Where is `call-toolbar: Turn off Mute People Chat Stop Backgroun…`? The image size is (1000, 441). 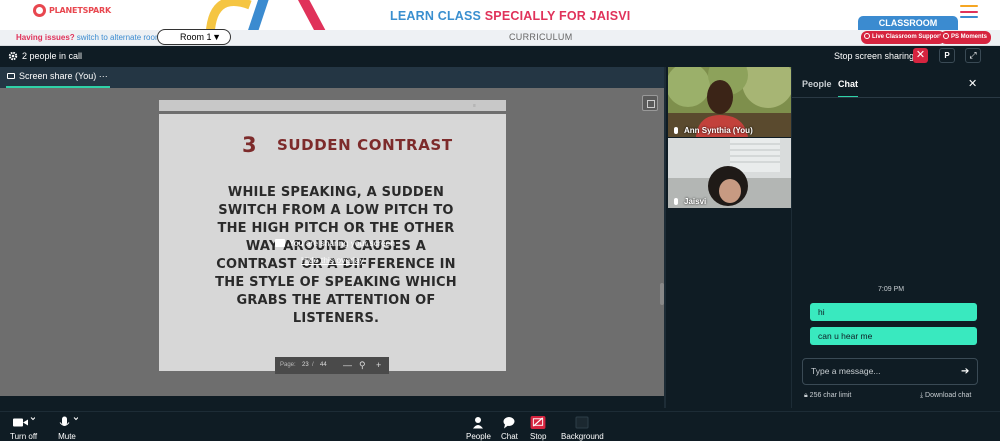
call-toolbar: Turn off Mute People Chat Stop Backgroun… is located at coordinates (500, 426).